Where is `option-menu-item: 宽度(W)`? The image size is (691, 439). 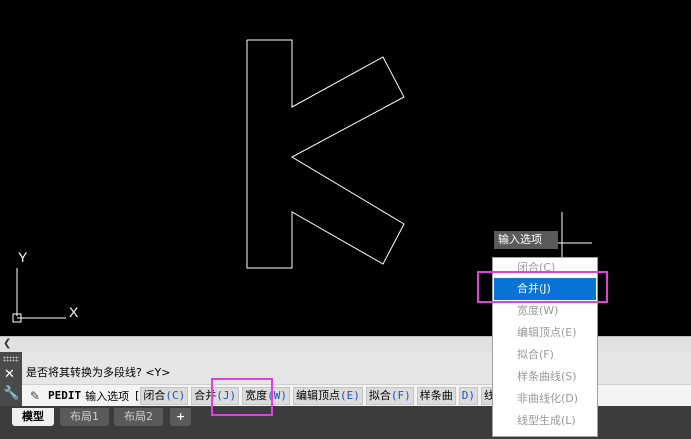 option-menu-item: 宽度(W) is located at coordinates (545, 311).